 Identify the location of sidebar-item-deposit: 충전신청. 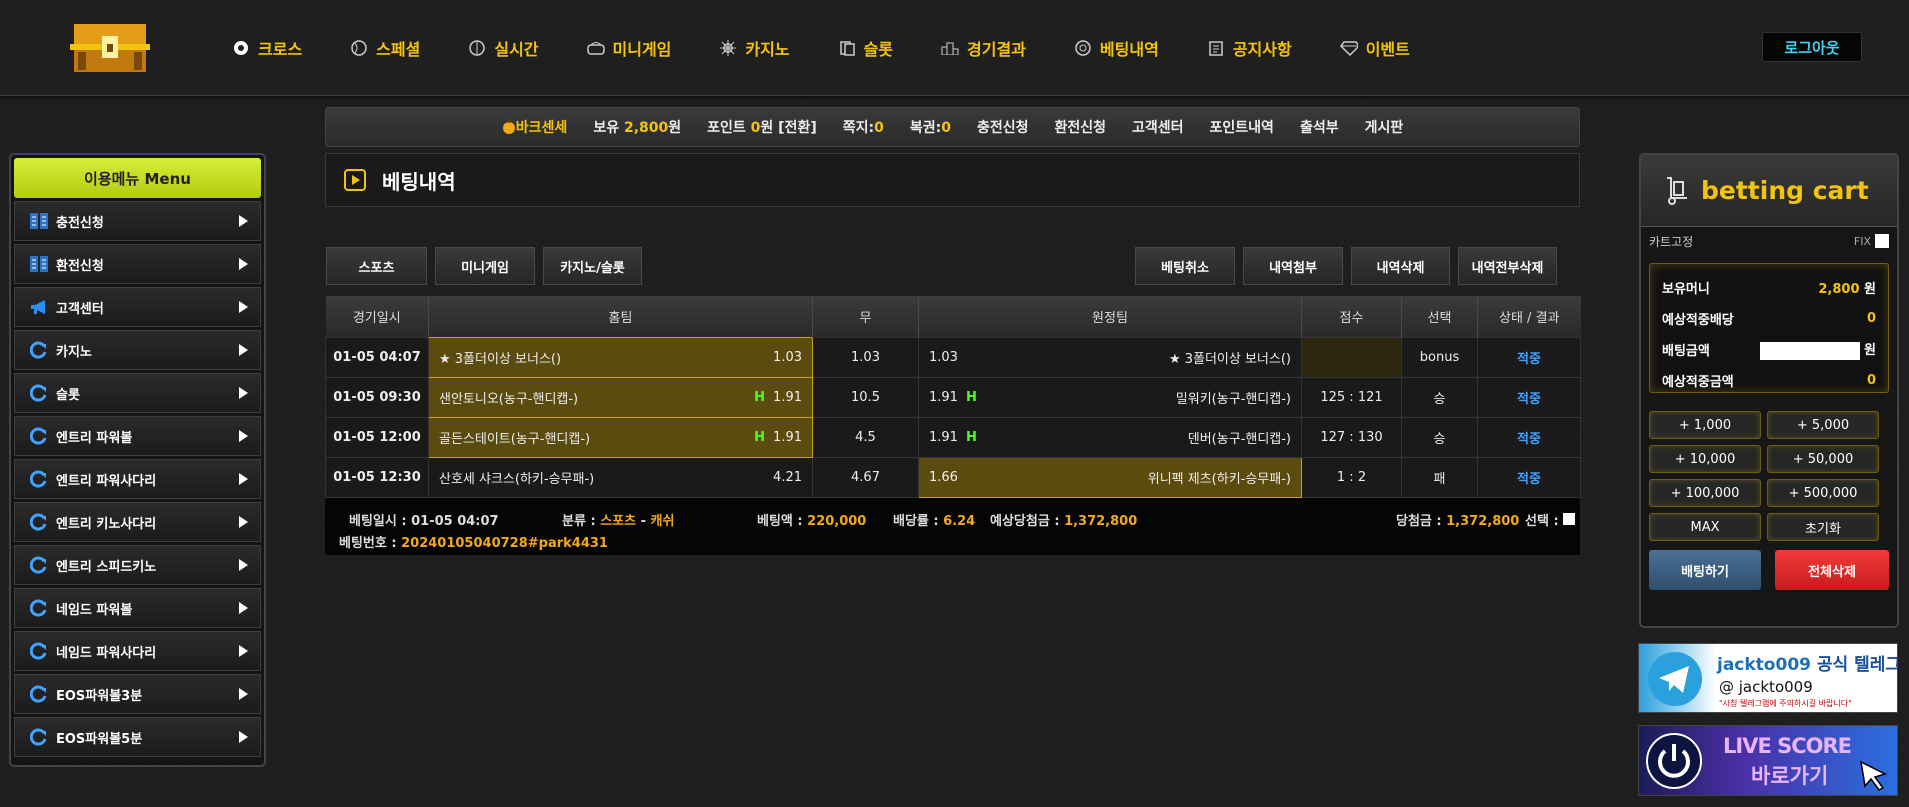
(137, 221).